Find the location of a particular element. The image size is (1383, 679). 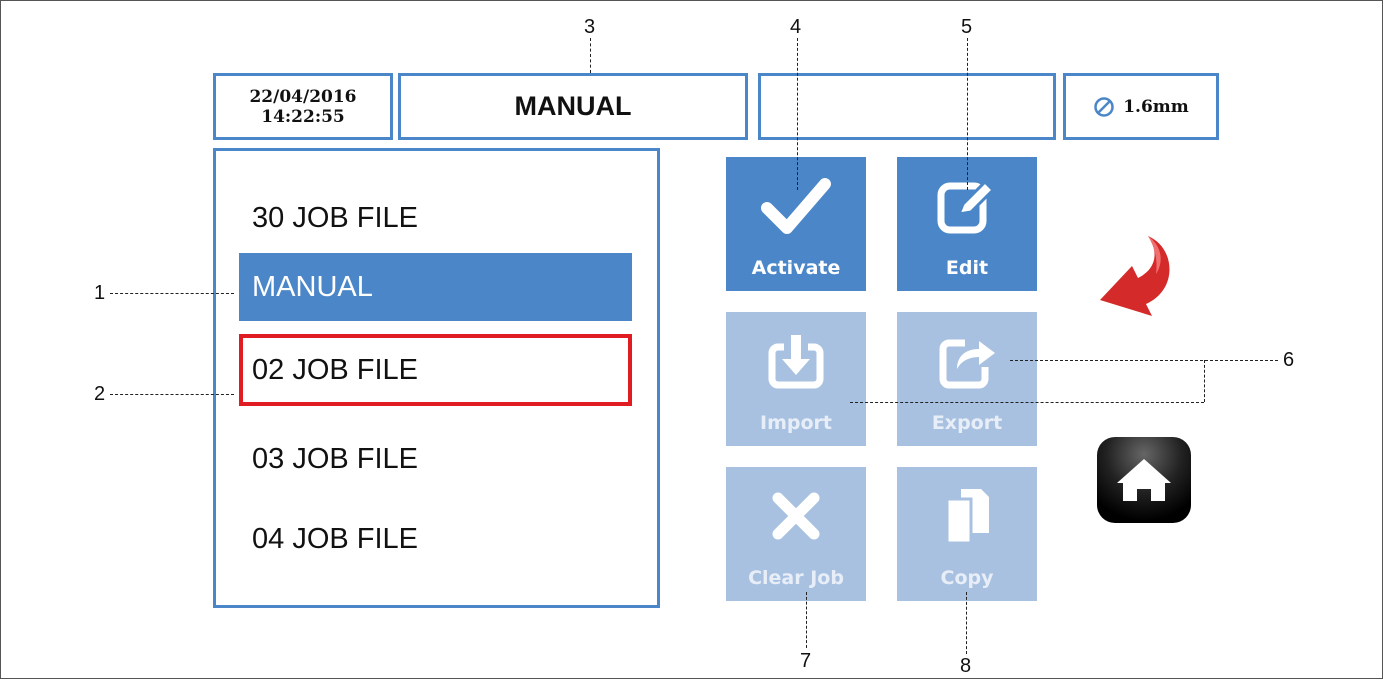

export-button: Export is located at coordinates (967, 379).